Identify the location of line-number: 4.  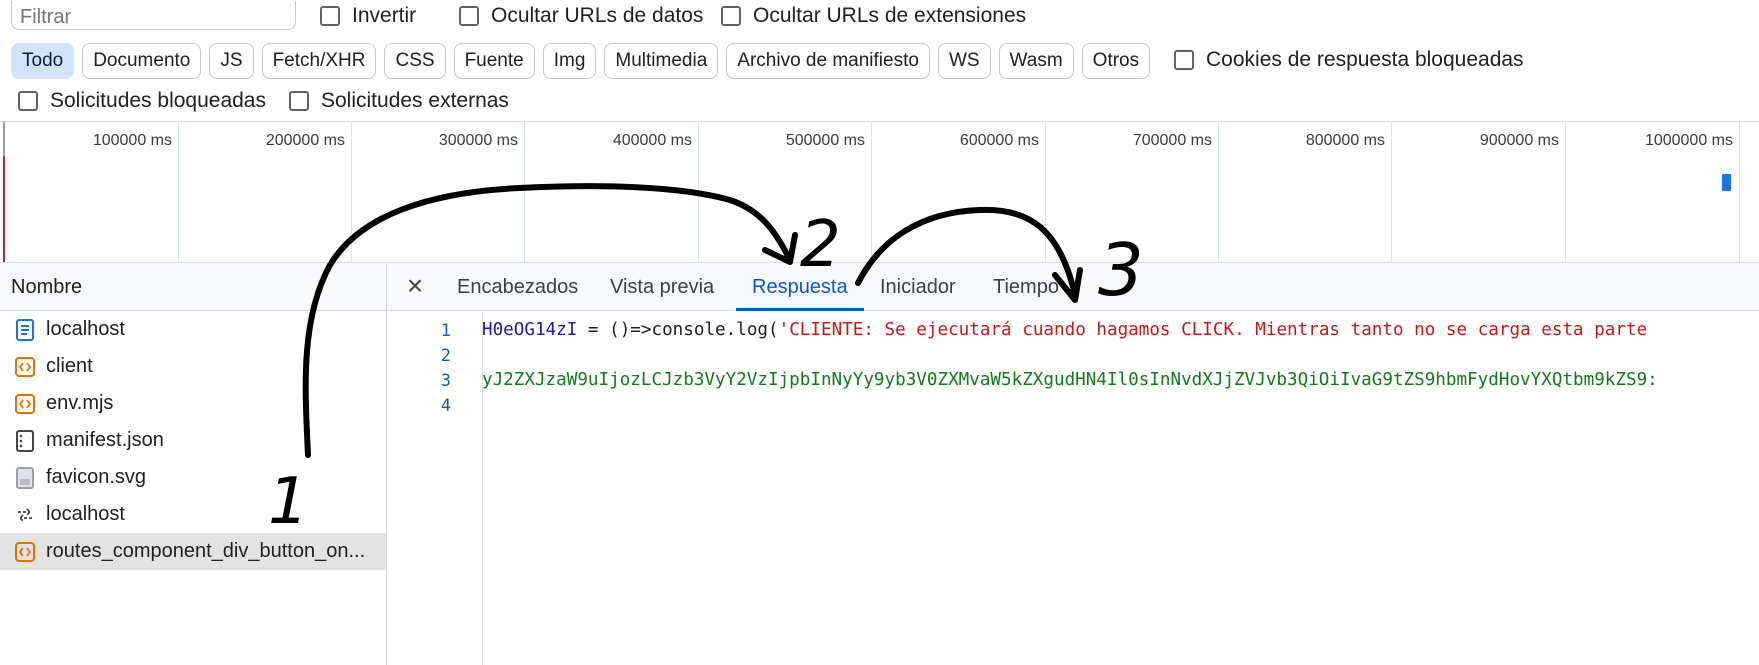
(445, 406).